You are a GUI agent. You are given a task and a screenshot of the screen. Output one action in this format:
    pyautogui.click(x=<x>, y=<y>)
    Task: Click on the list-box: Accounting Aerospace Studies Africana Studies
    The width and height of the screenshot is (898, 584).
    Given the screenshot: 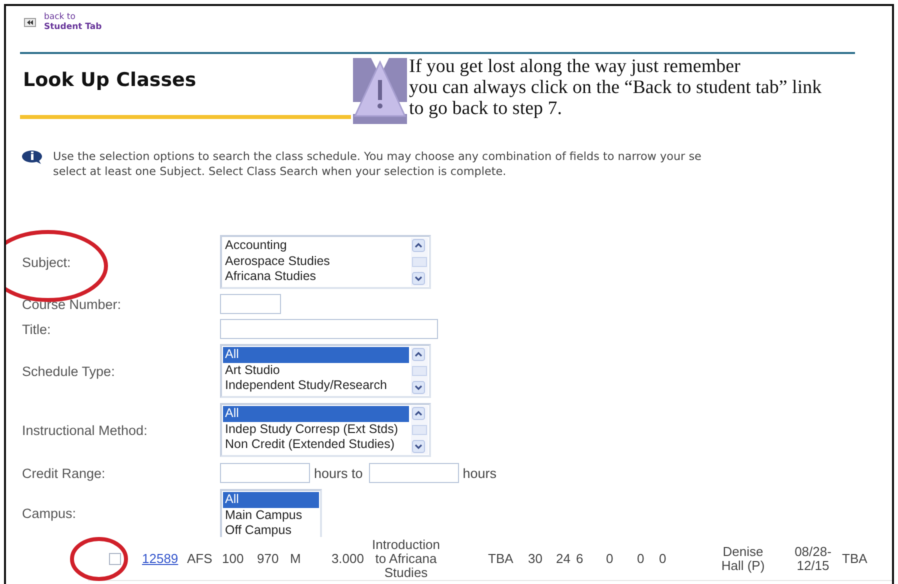 What is the action you would take?
    pyautogui.click(x=325, y=262)
    